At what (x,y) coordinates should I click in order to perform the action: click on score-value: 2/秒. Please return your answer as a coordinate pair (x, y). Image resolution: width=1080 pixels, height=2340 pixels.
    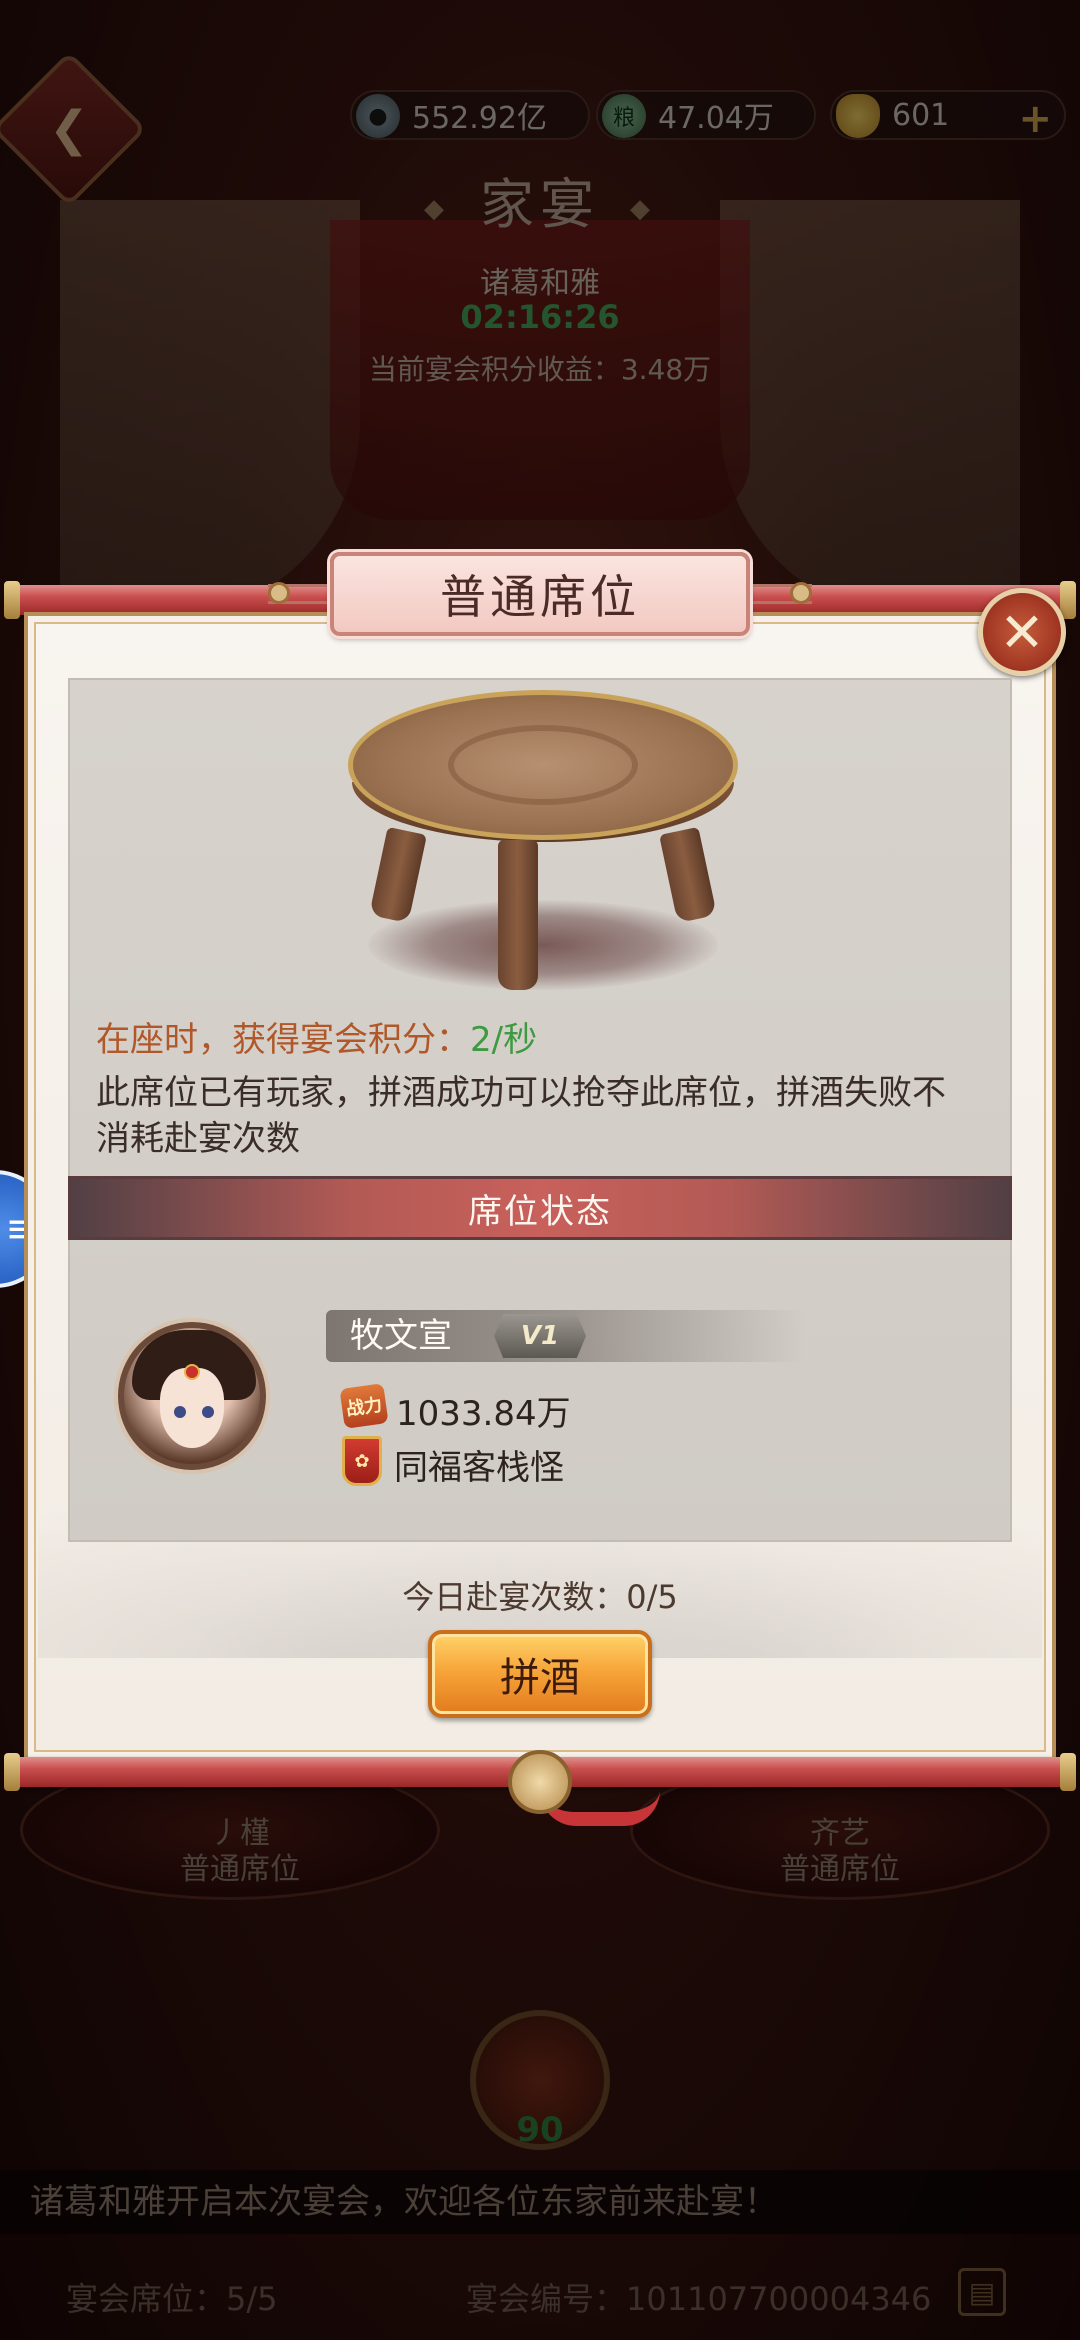
    Looking at the image, I should click on (504, 1040).